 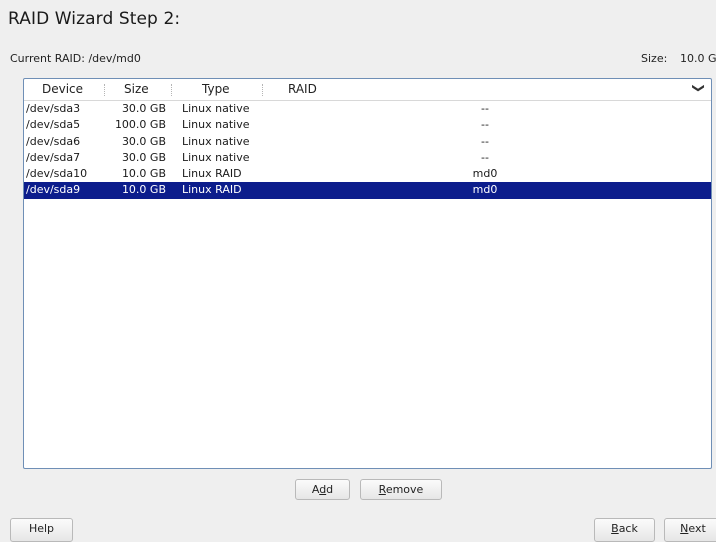 I want to click on back-button: Back, so click(x=624, y=530).